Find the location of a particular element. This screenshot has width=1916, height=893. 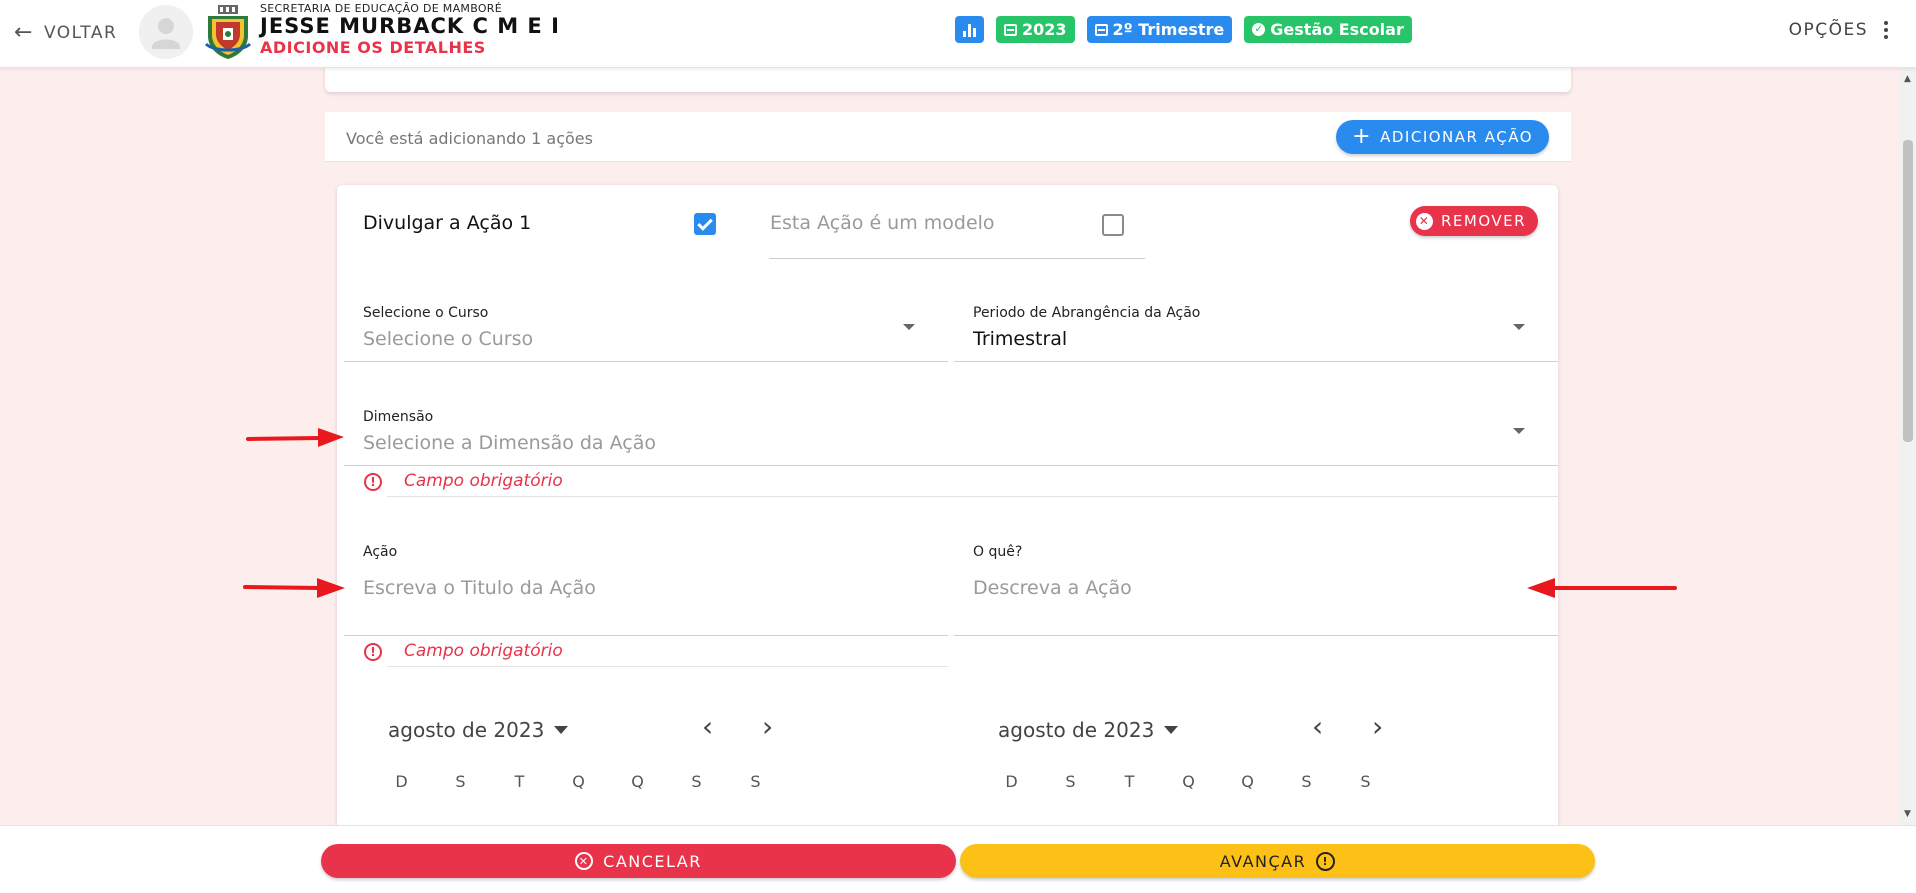

module-label: Gestão Escolar is located at coordinates (1337, 29).